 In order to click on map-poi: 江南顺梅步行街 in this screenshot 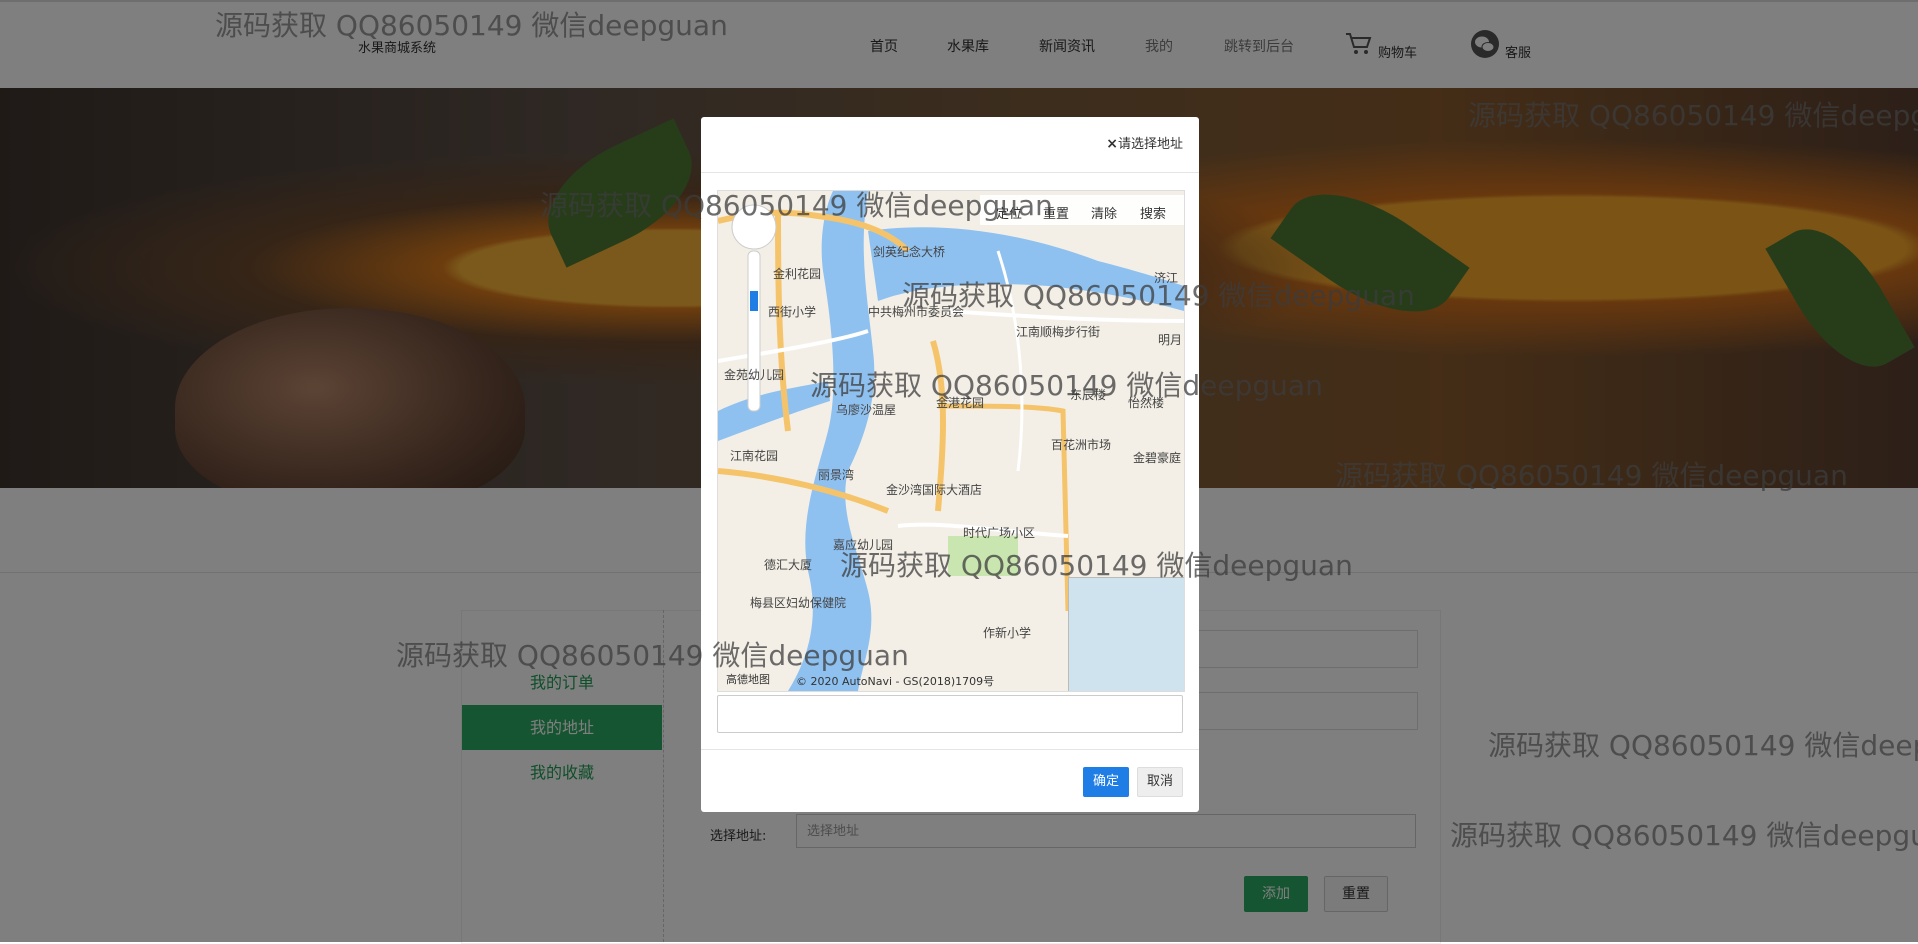, I will do `click(1058, 331)`.